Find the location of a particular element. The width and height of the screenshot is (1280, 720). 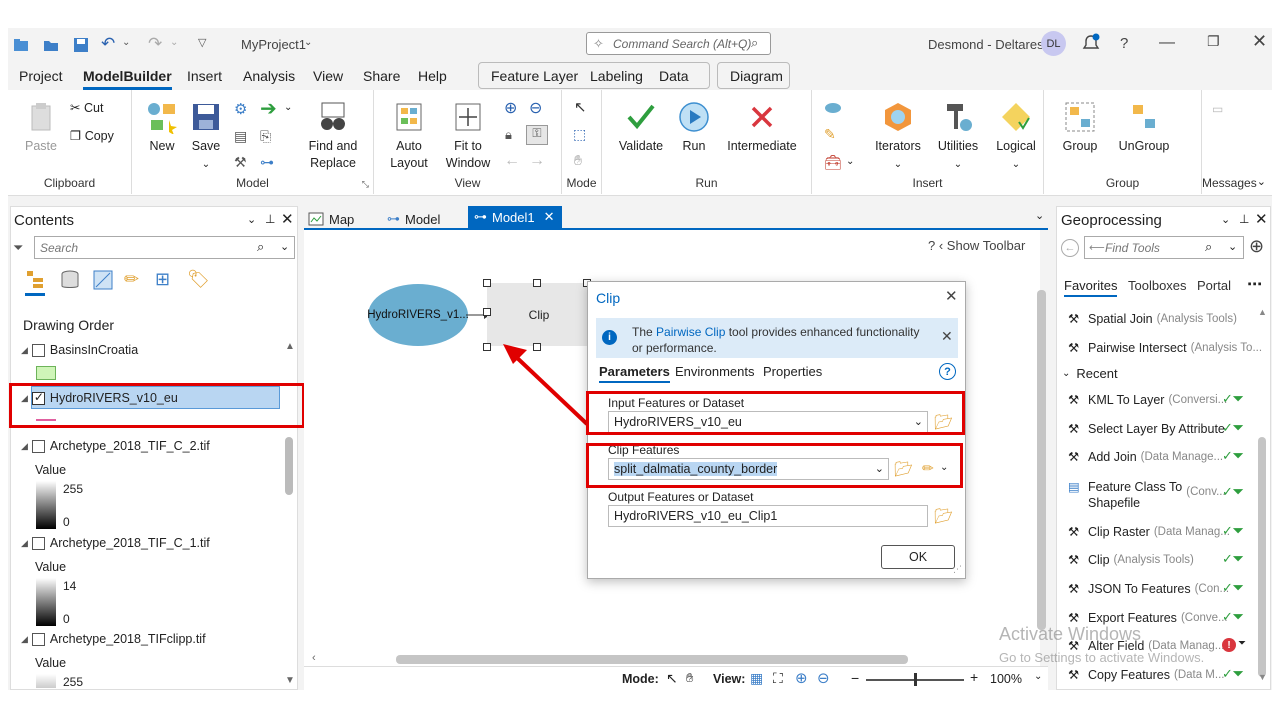

more-options-icon: ⋯ is located at coordinates (1254, 284).